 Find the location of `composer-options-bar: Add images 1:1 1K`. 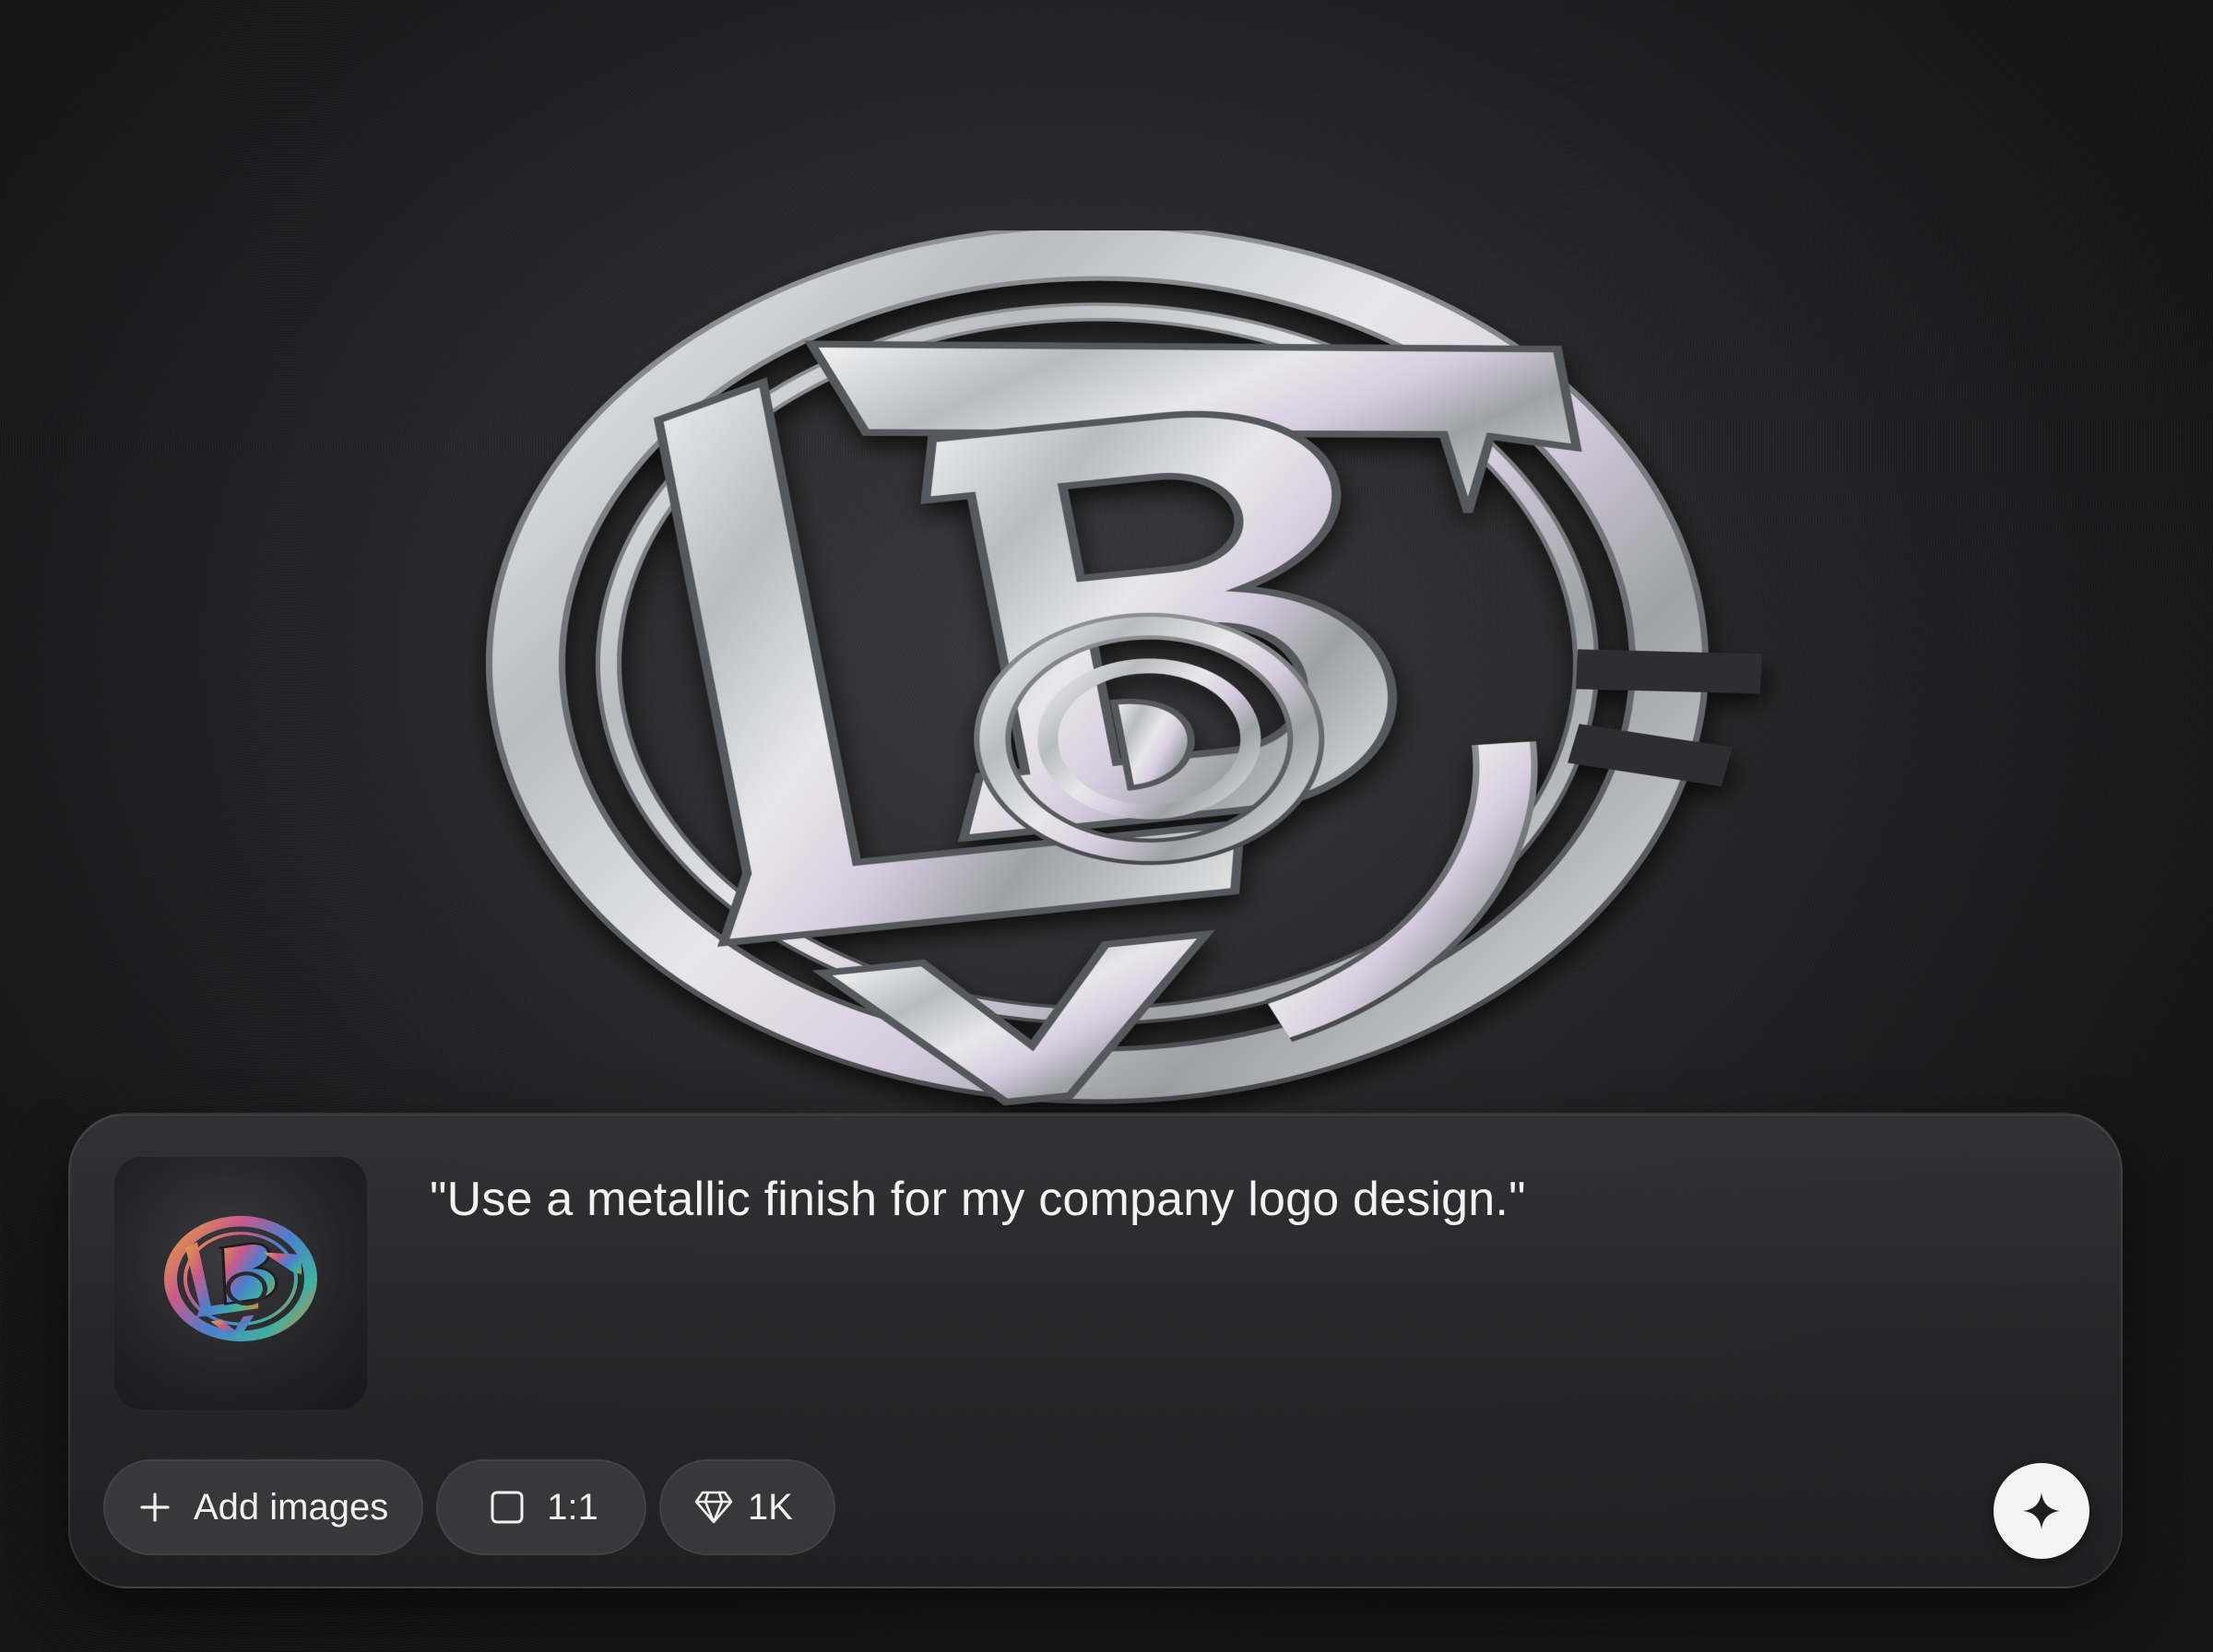

composer-options-bar: Add images 1:1 1K is located at coordinates (469, 1507).